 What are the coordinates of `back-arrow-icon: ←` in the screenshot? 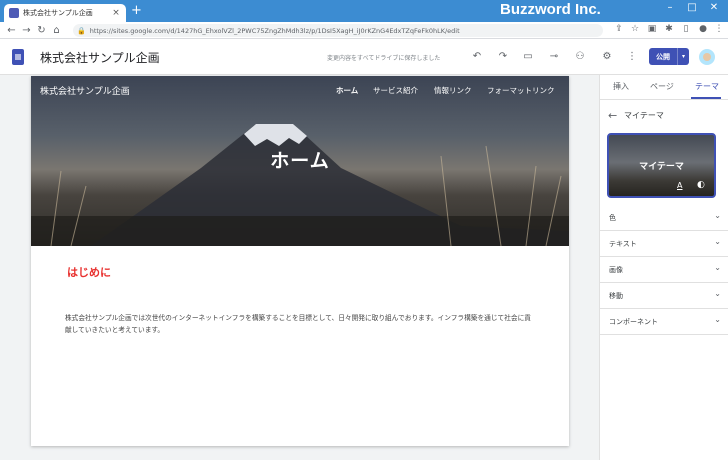 It's located at (612, 115).